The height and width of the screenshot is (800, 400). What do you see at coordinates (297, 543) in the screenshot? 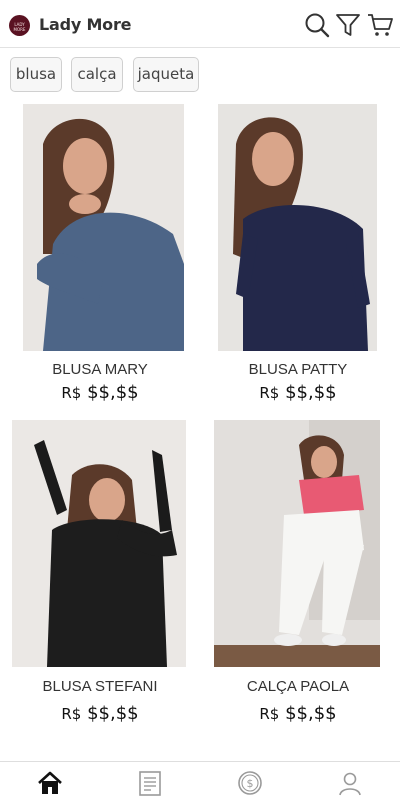
I see `product-photo-calca-paola` at bounding box center [297, 543].